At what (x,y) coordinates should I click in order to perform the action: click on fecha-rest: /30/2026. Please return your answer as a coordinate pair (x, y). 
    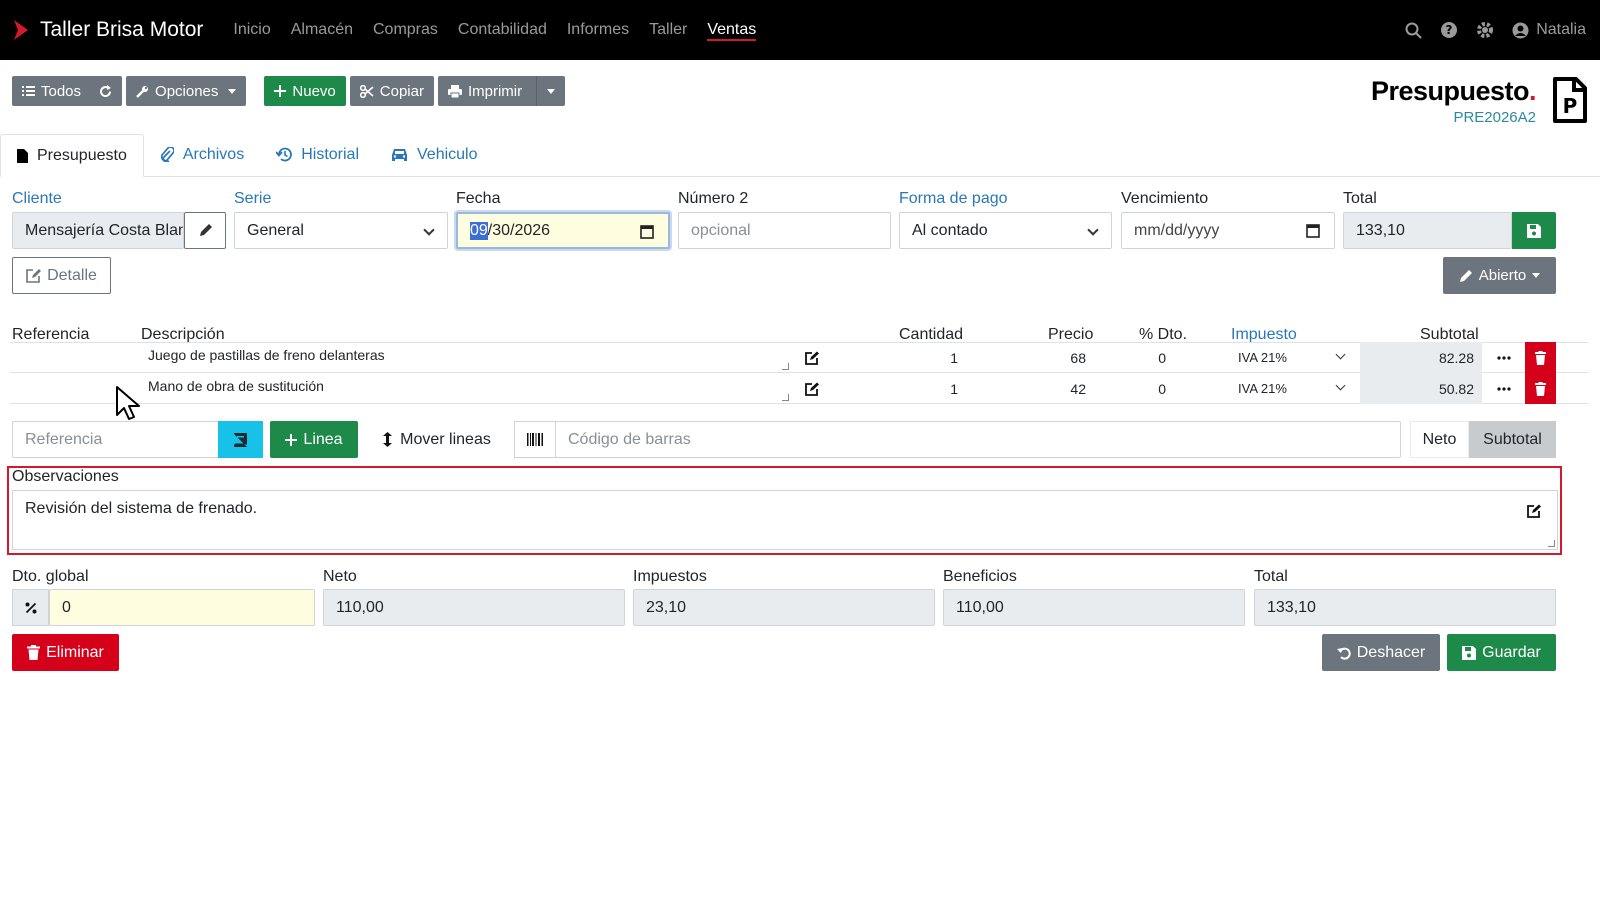
    Looking at the image, I should click on (519, 230).